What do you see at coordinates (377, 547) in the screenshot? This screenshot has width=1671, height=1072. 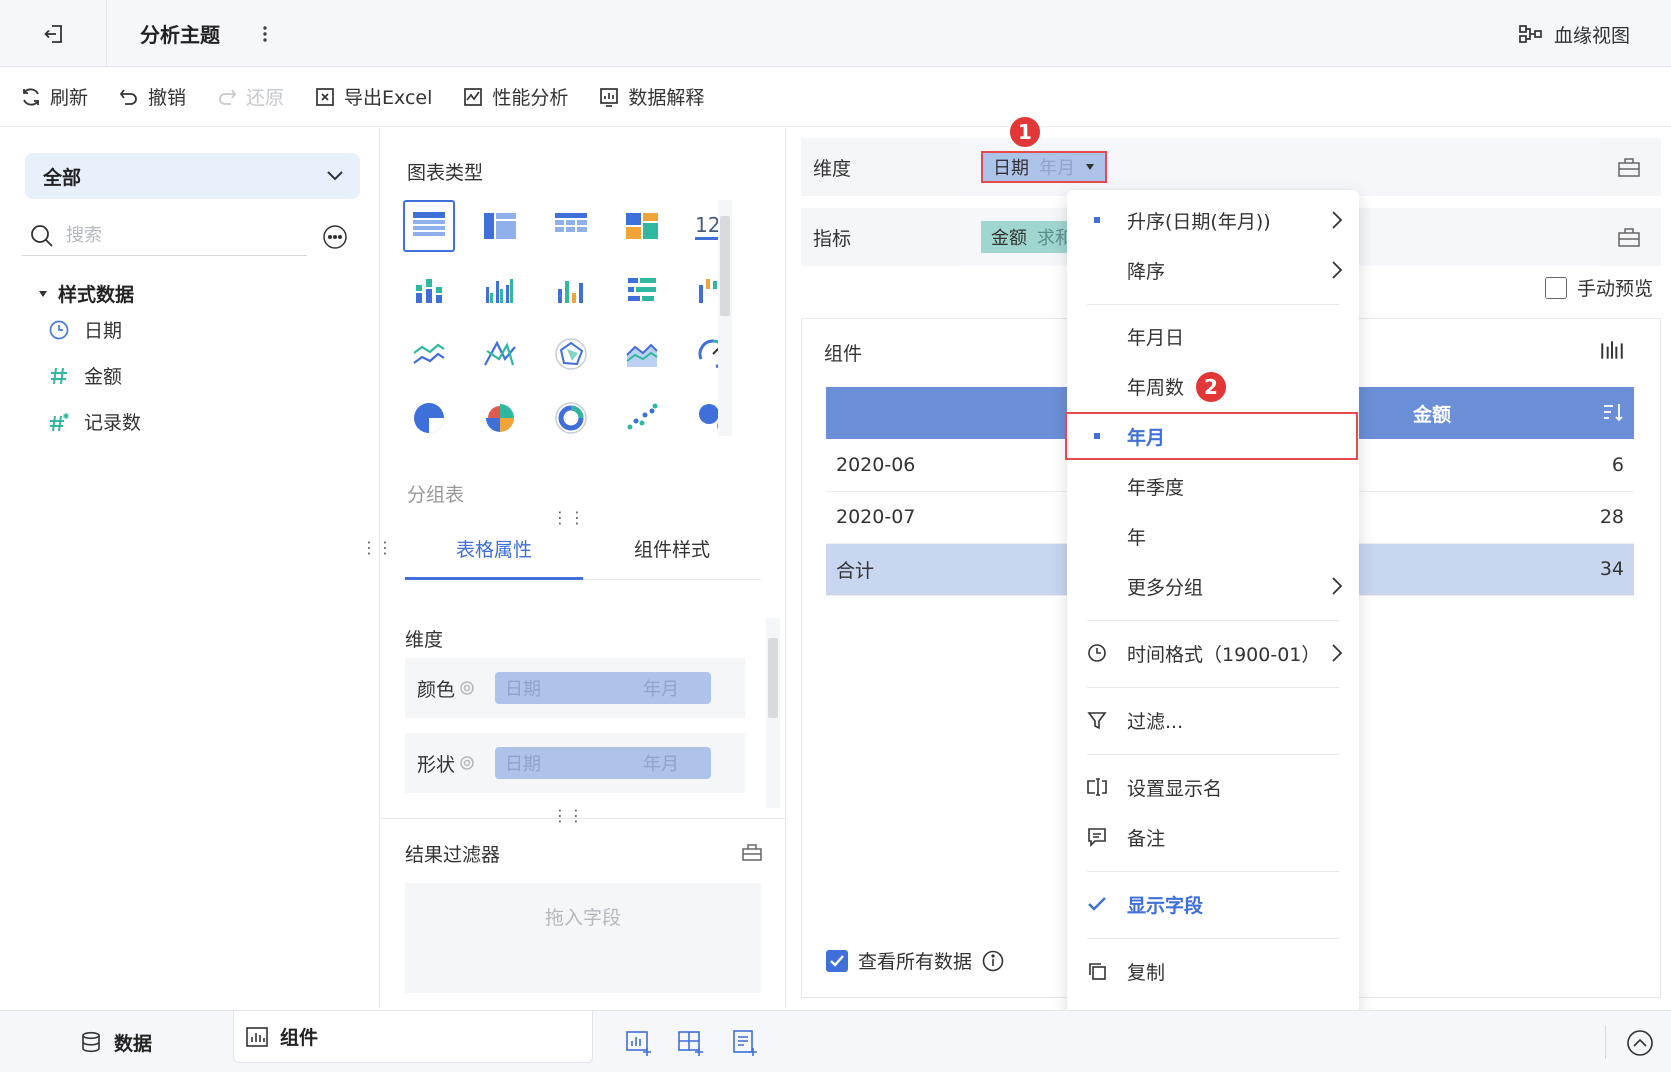 I see `resize-handle-left: ⋮⋮` at bounding box center [377, 547].